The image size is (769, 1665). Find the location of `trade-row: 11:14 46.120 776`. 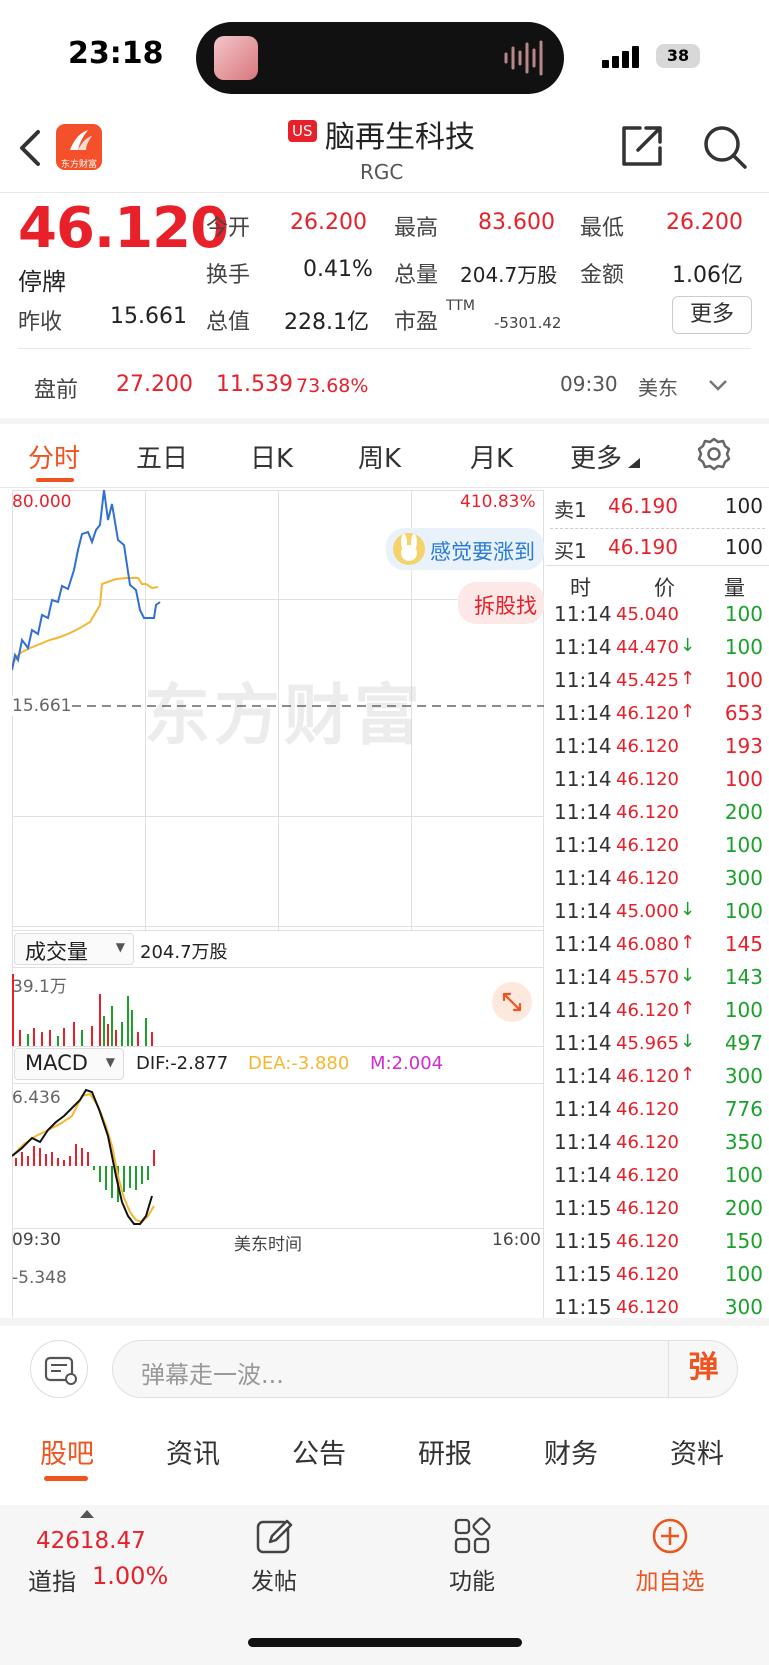

trade-row: 11:14 46.120 776 is located at coordinates (657, 1113).